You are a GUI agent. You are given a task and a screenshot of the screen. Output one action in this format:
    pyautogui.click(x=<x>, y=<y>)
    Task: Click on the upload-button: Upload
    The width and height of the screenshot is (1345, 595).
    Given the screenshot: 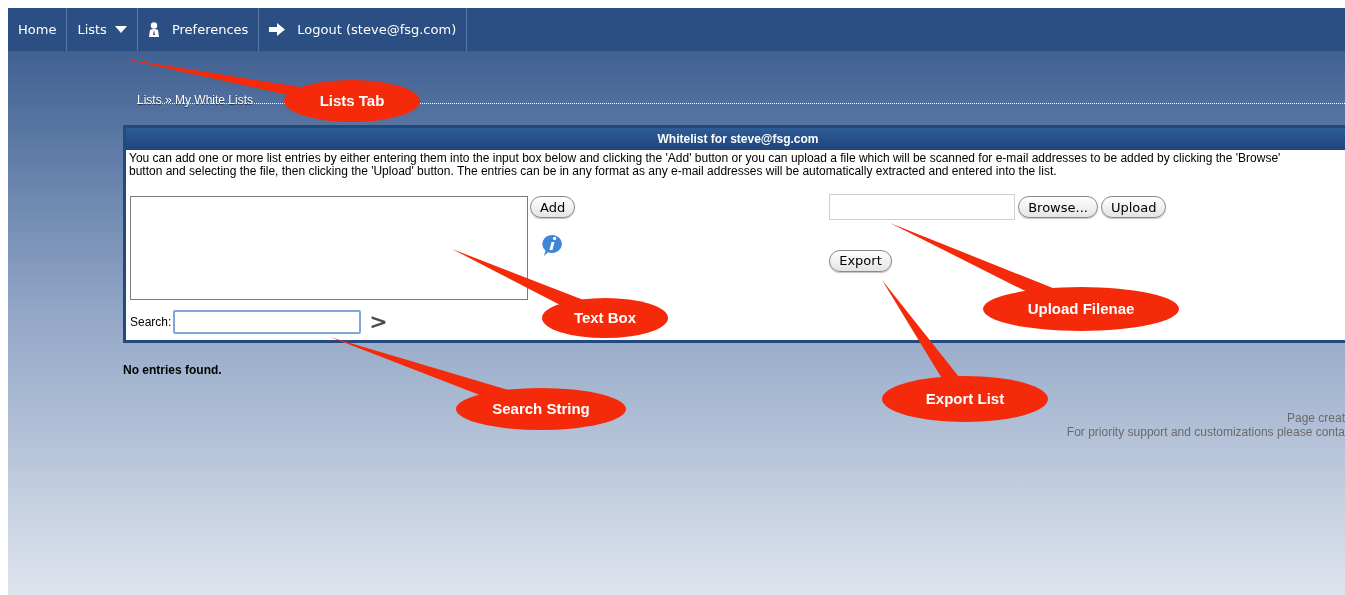 What is the action you would take?
    pyautogui.click(x=1133, y=207)
    